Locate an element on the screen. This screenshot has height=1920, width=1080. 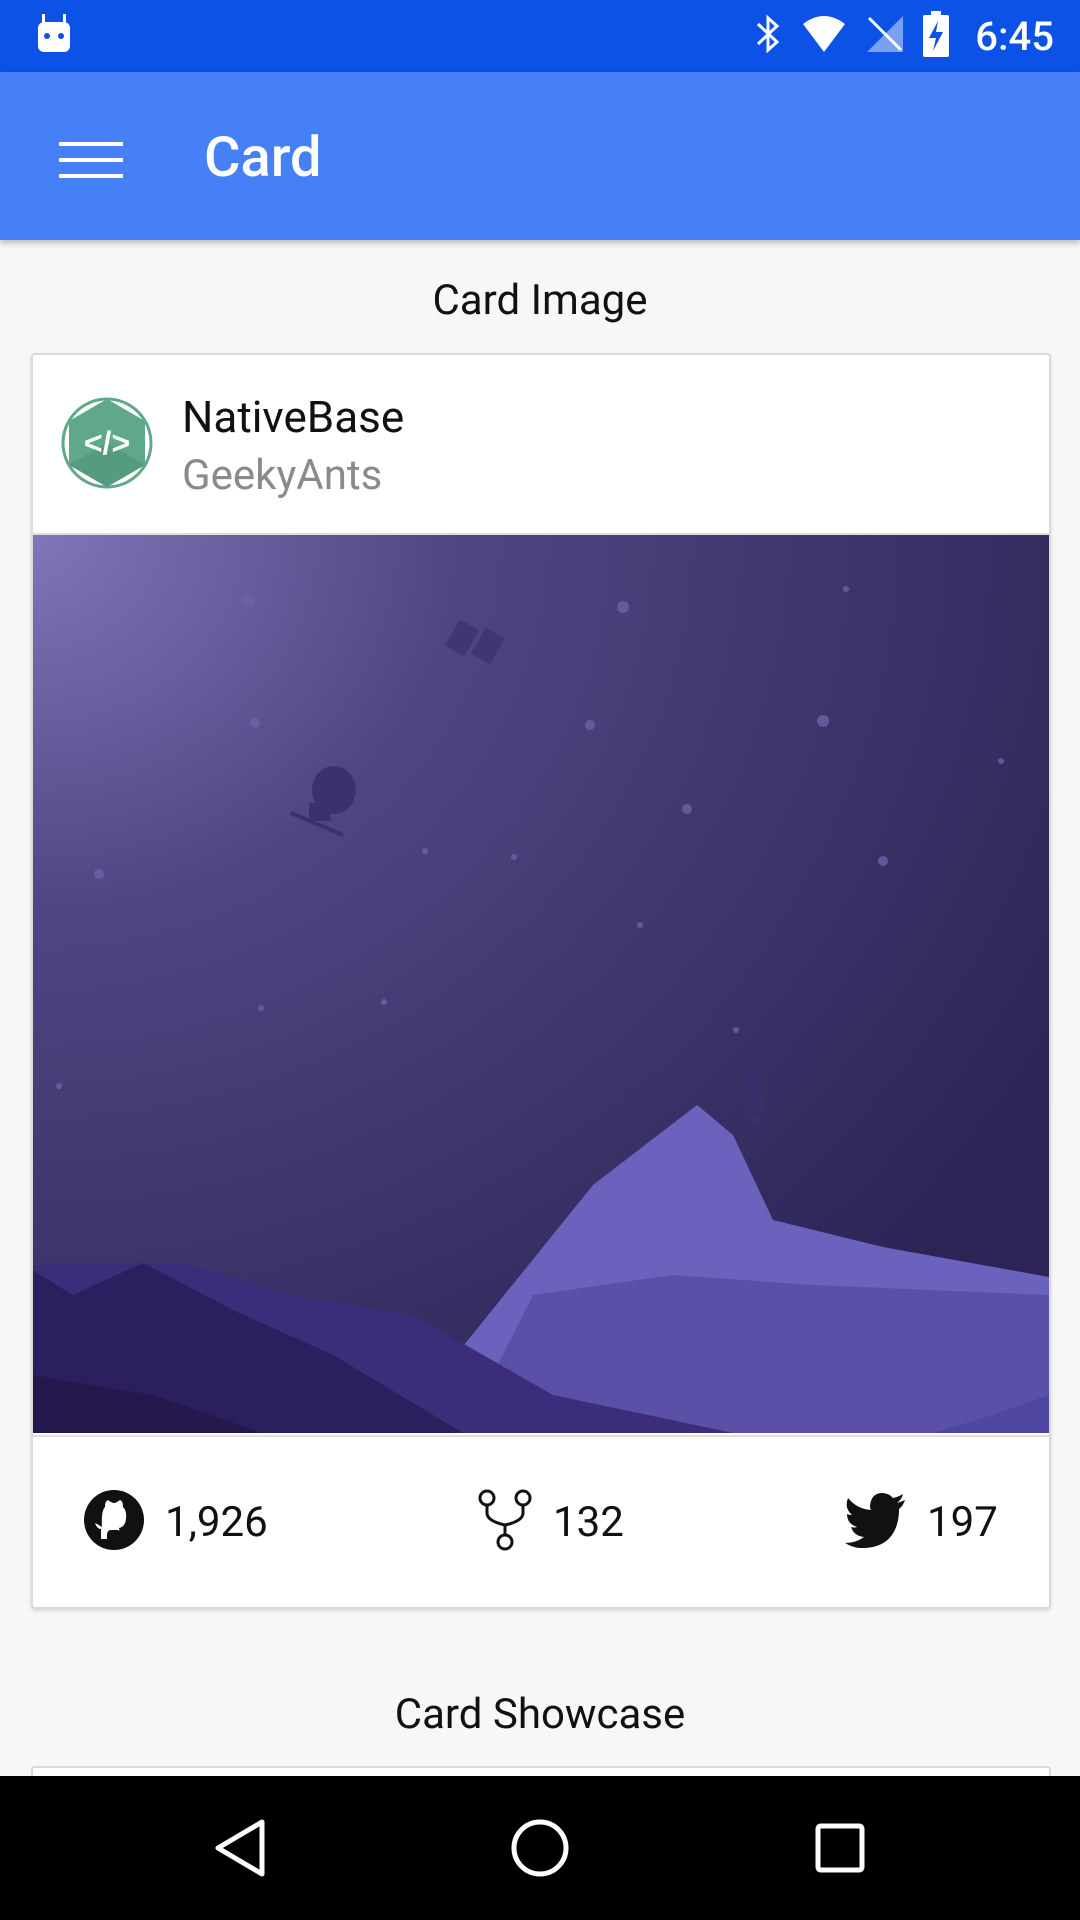
app-bar: Card is located at coordinates (540, 156).